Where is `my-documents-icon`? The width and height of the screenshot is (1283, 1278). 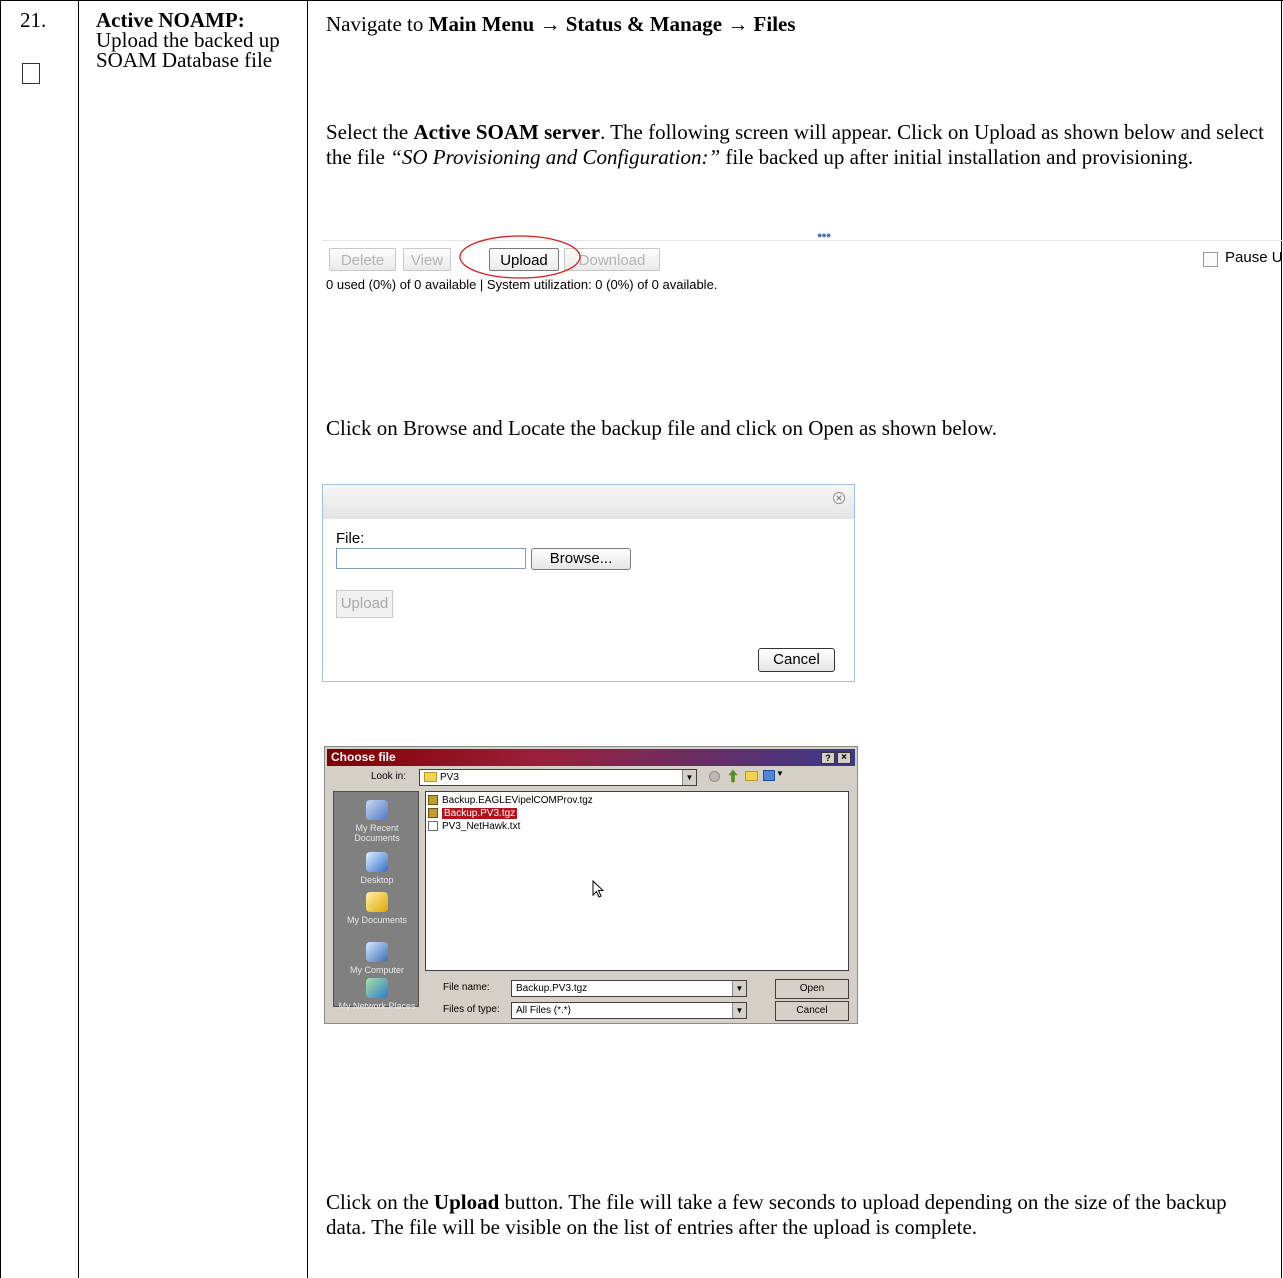
my-documents-icon is located at coordinates (377, 902).